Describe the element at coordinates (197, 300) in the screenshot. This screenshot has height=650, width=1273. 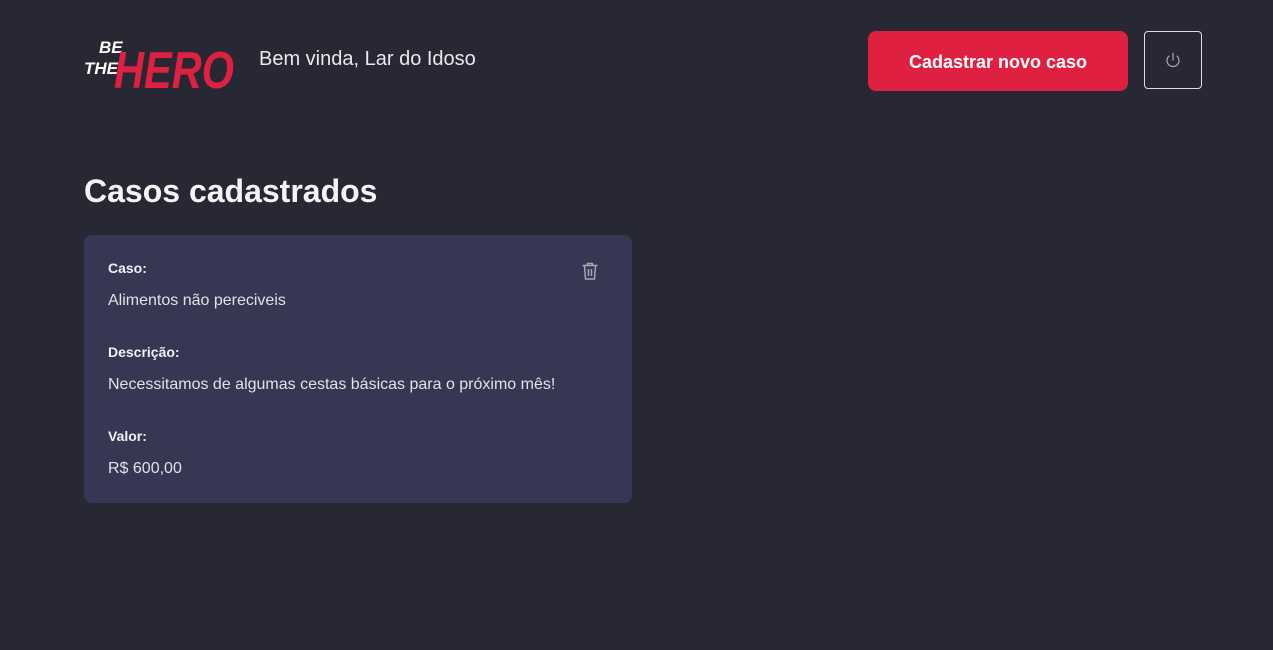
I see `case-value: Alimentos não pereciveis` at that location.